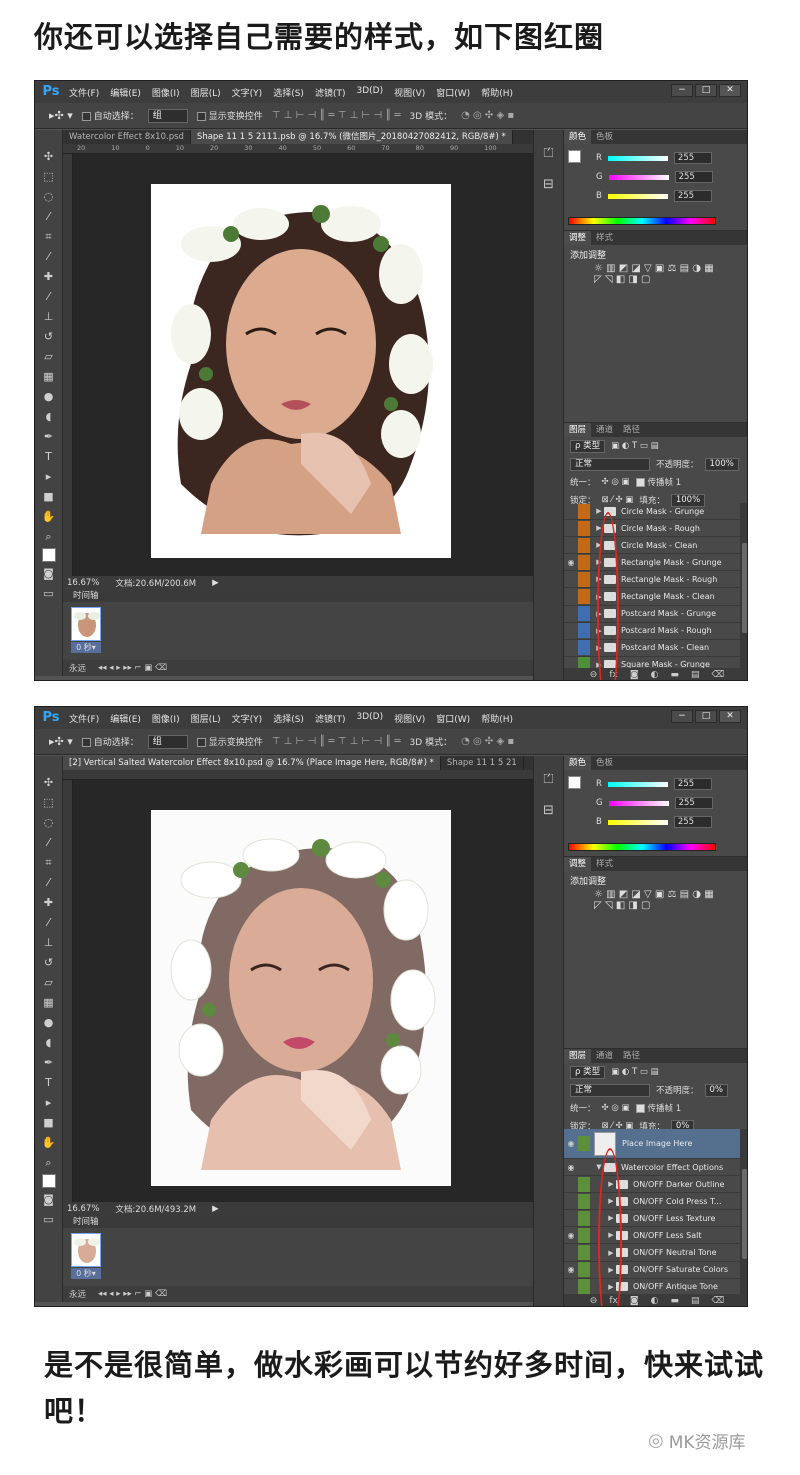 The image size is (800, 1475). Describe the element at coordinates (548, 810) in the screenshot. I see `properties-icon: ⊟` at that location.